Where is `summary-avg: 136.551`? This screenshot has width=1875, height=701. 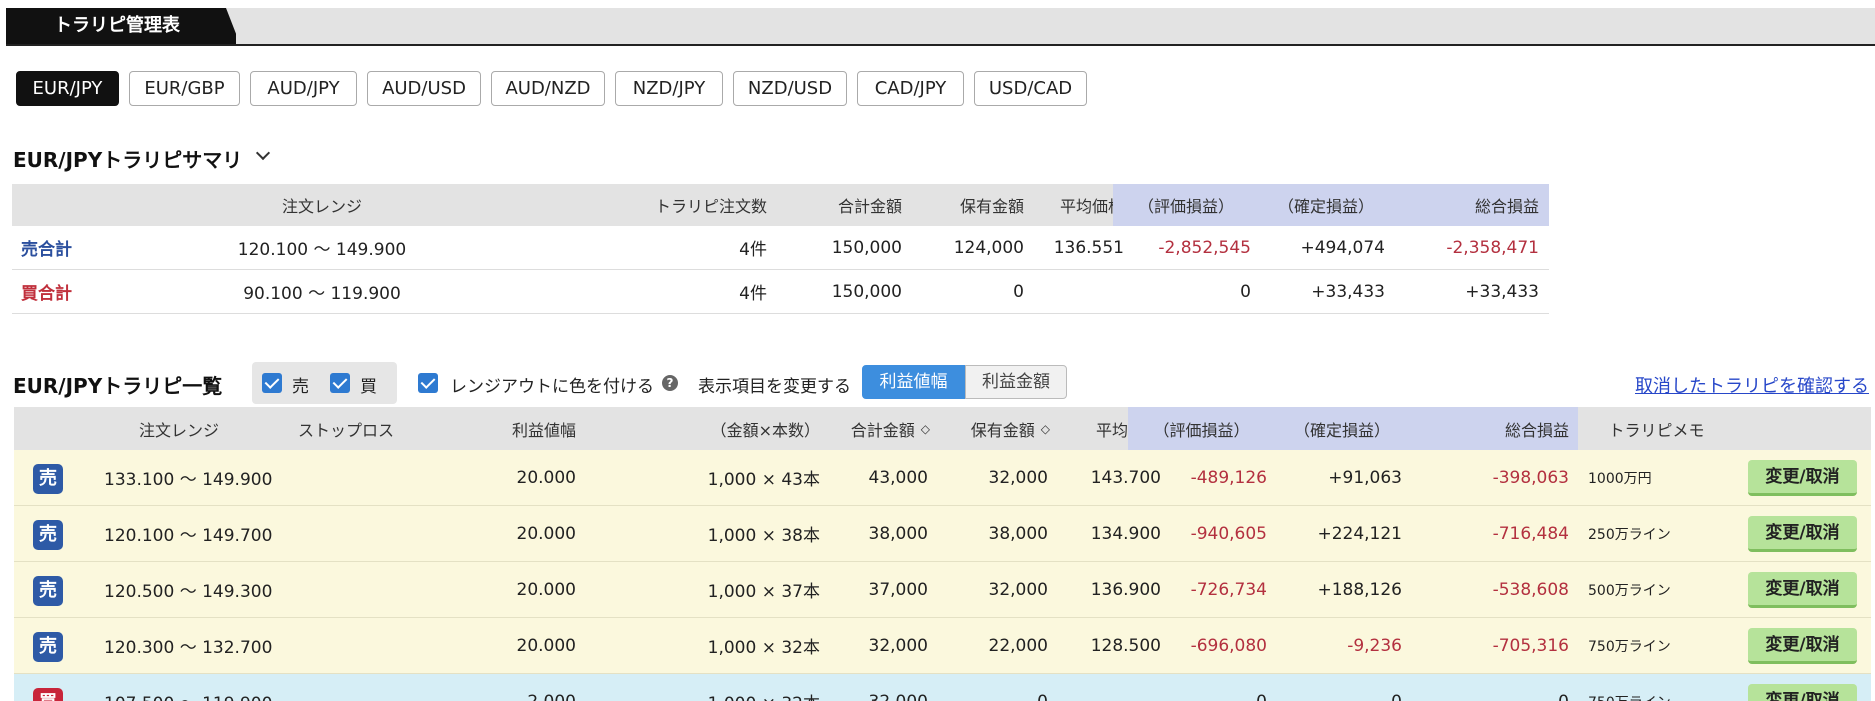 summary-avg: 136.551 is located at coordinates (1088, 247).